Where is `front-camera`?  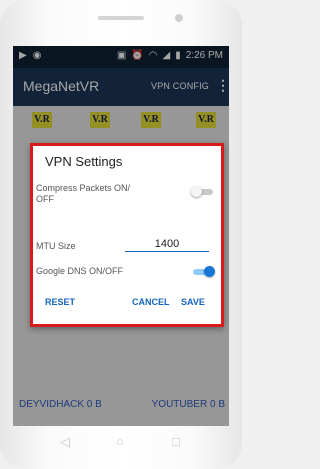
front-camera is located at coordinates (179, 18).